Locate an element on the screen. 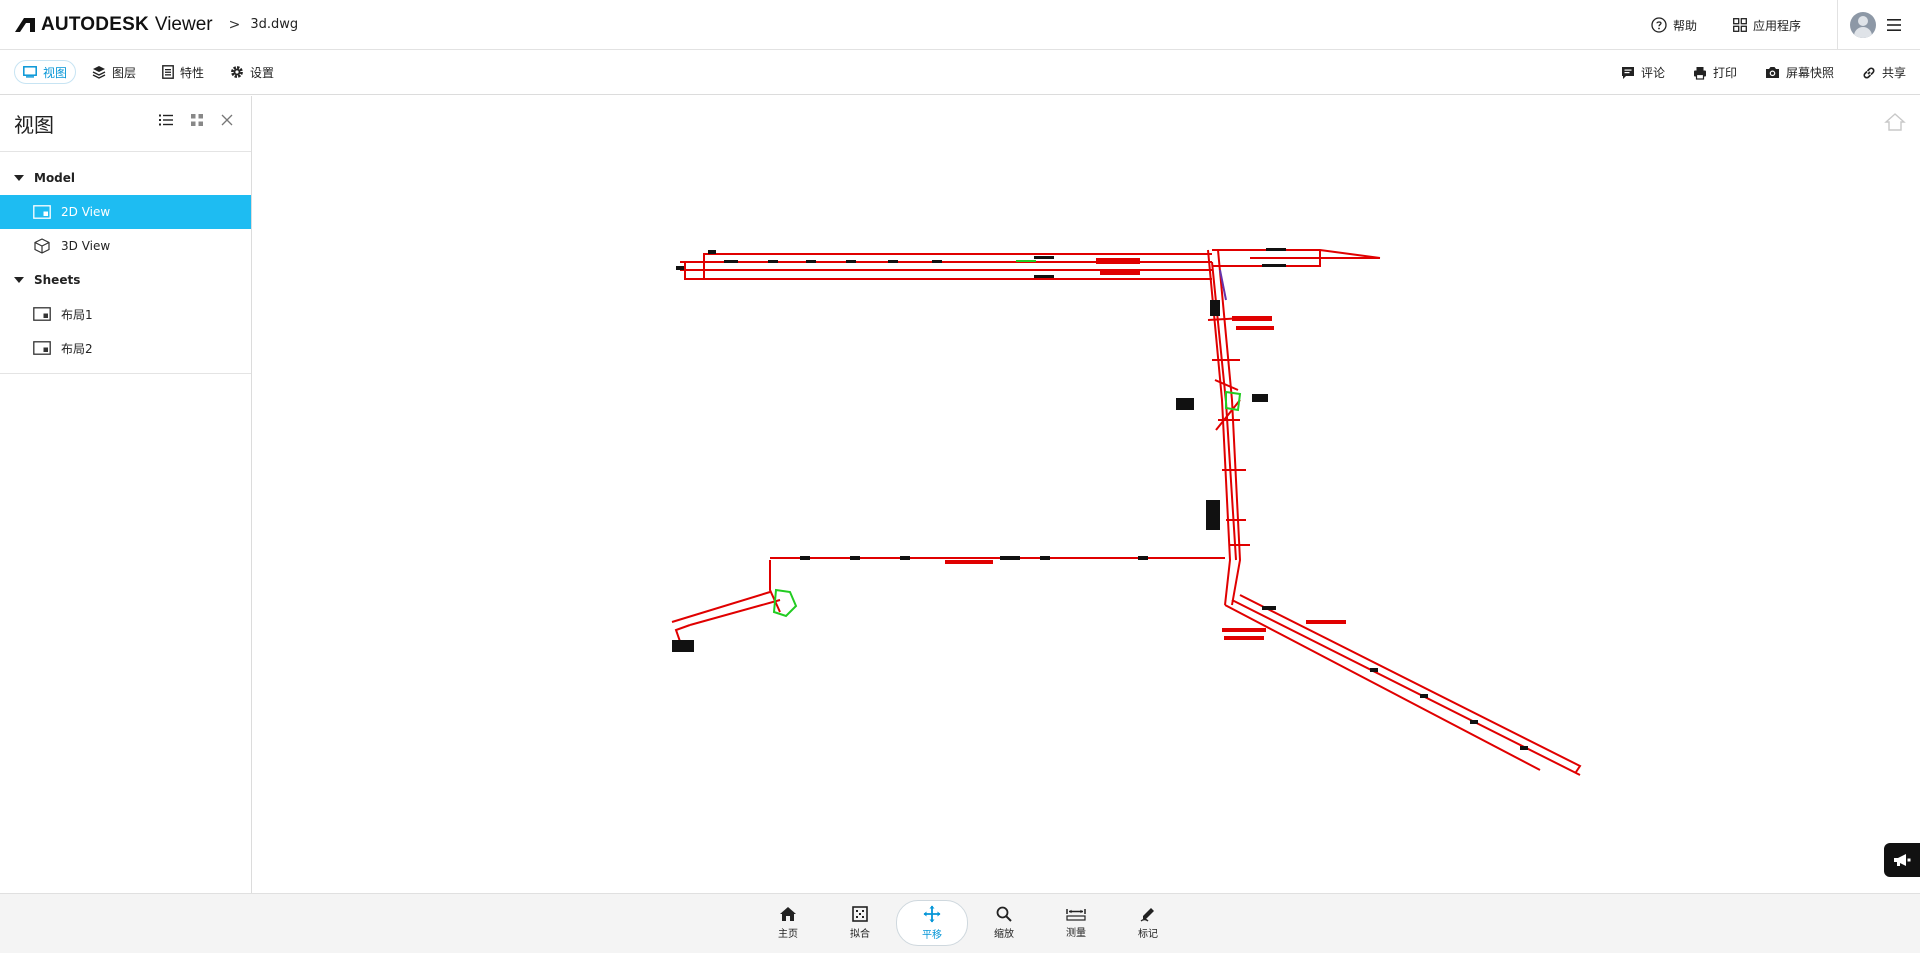 The height and width of the screenshot is (953, 1920). printer-icon is located at coordinates (1699, 73).